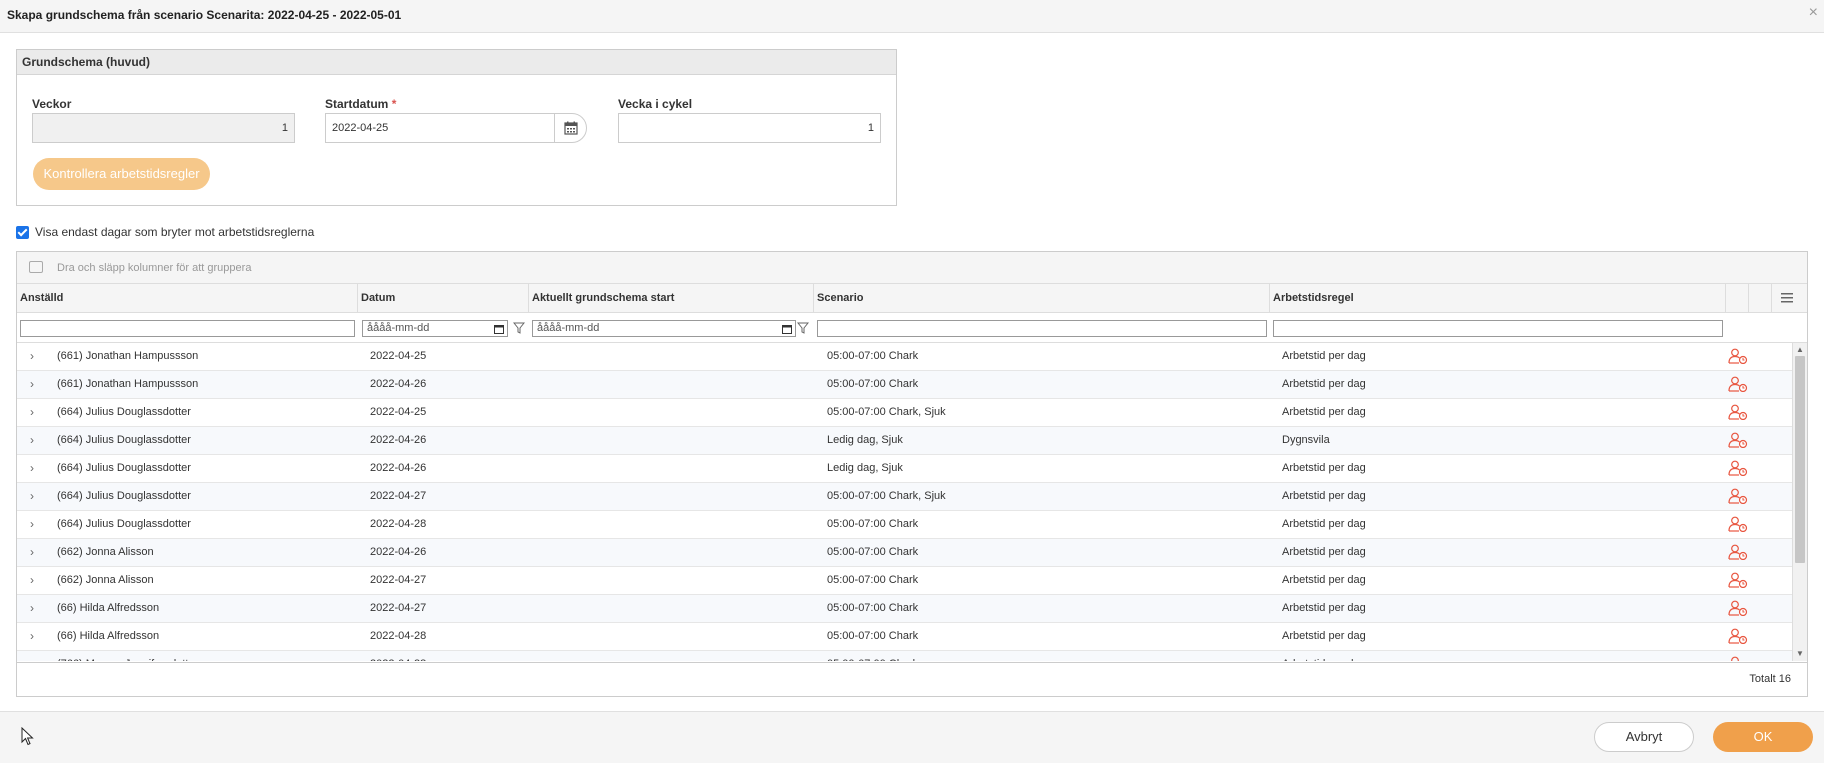  I want to click on filter-scenario-input, so click(1042, 328).